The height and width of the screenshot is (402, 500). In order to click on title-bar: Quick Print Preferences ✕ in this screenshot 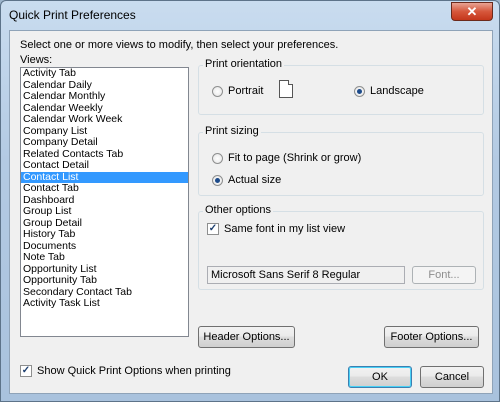, I will do `click(250, 15)`.